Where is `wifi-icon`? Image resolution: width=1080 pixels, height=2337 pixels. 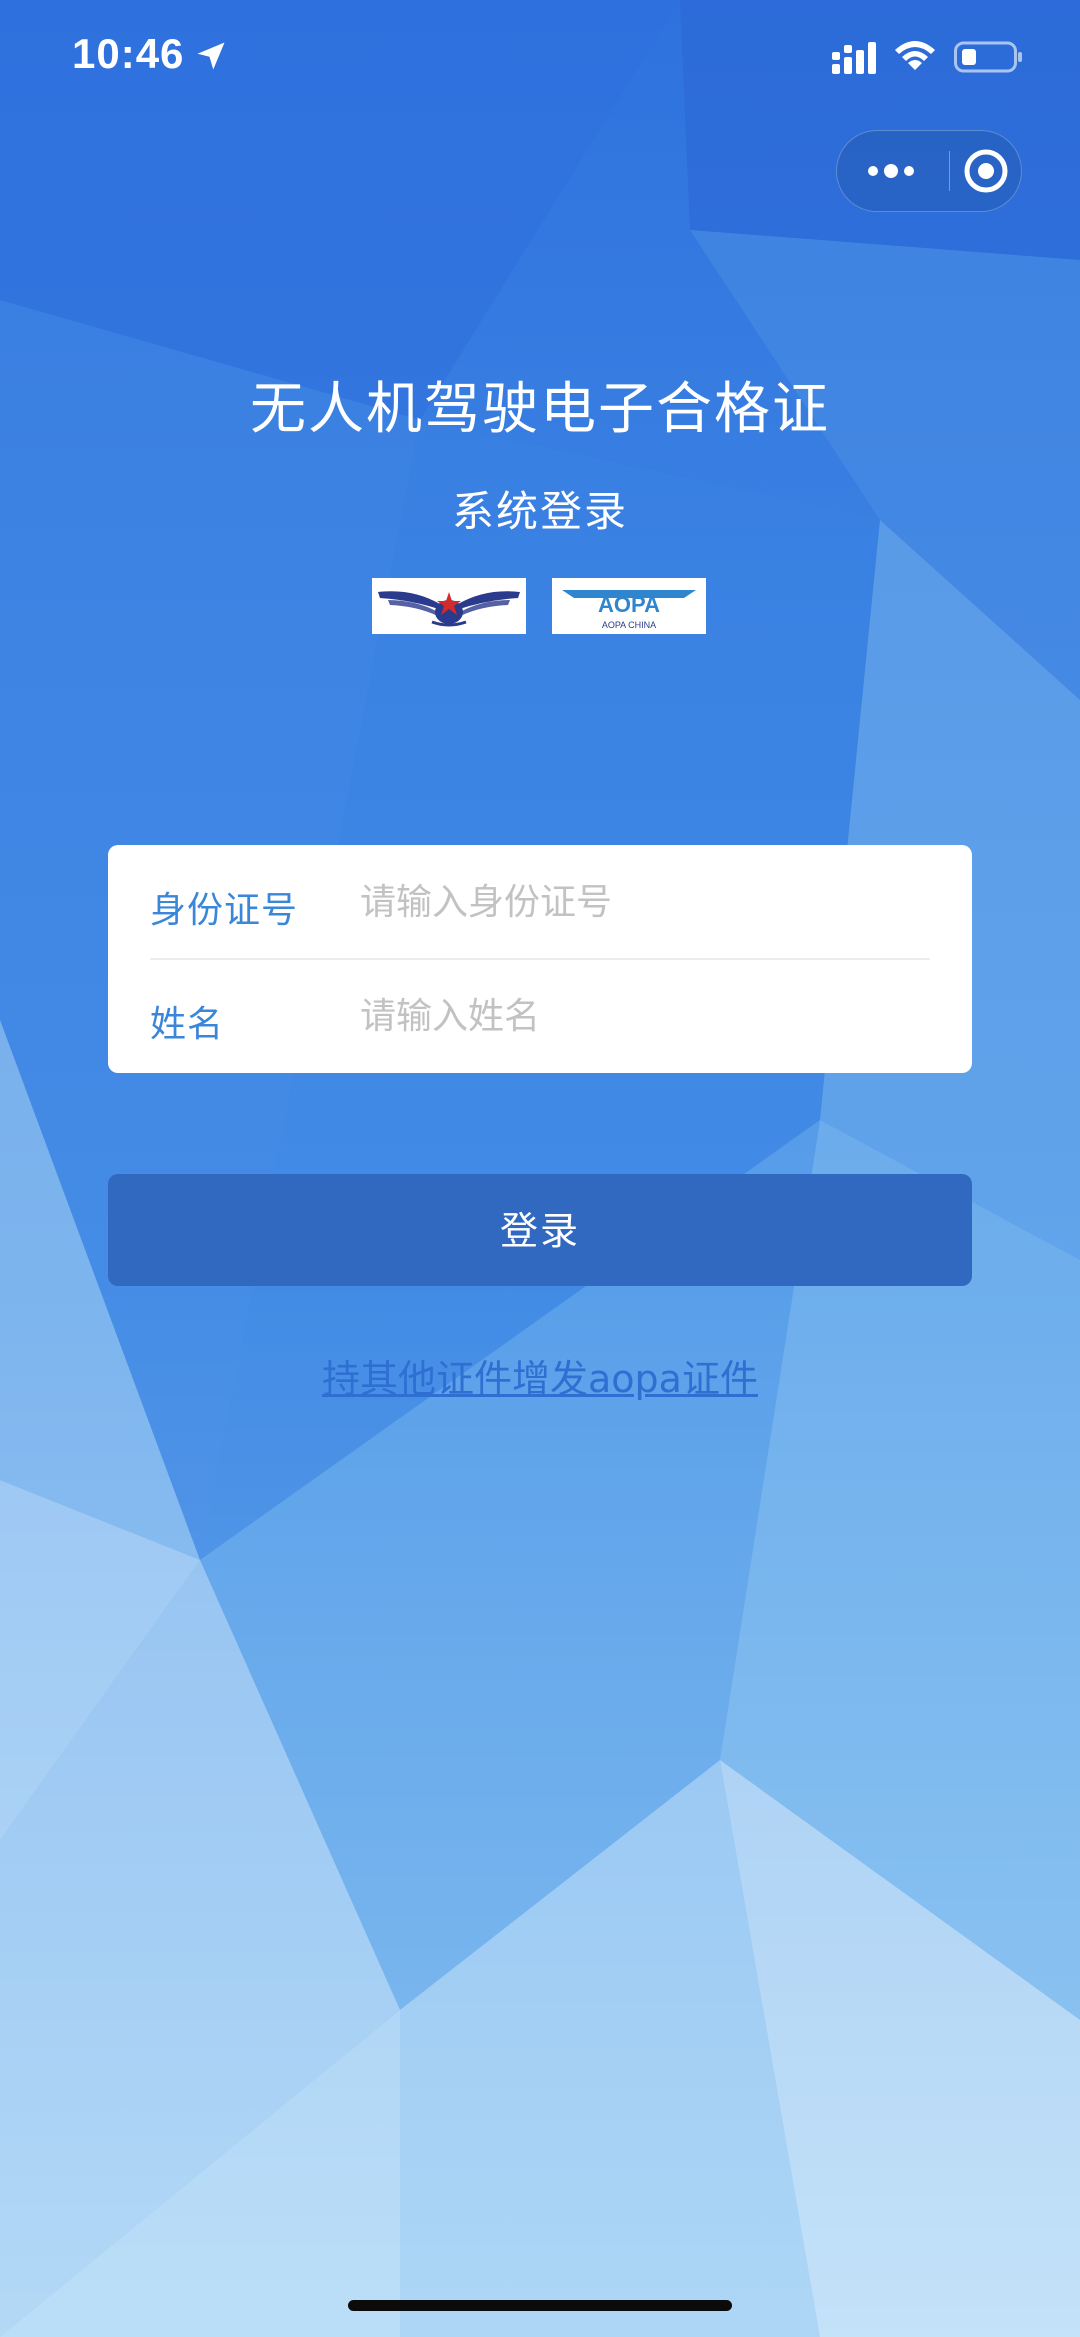 wifi-icon is located at coordinates (915, 55).